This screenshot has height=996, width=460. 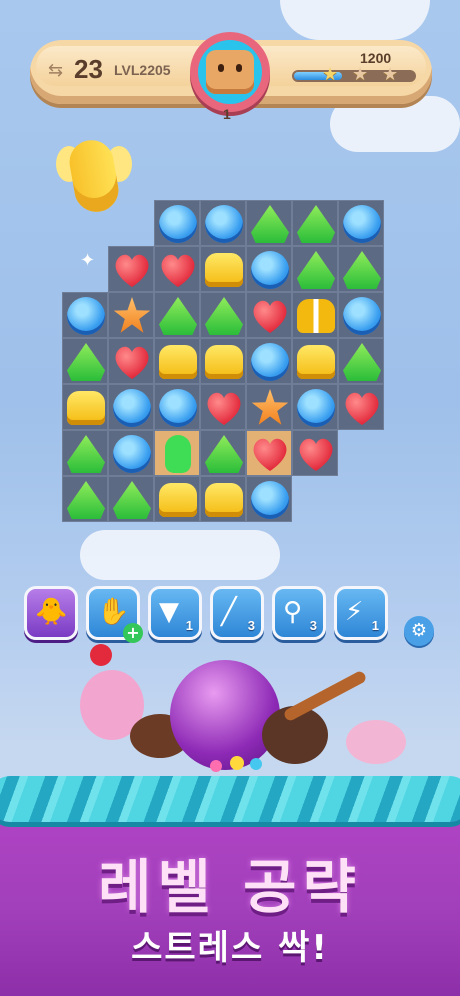 What do you see at coordinates (354, 612) in the screenshot?
I see `lightbulb-icon: ⚡` at bounding box center [354, 612].